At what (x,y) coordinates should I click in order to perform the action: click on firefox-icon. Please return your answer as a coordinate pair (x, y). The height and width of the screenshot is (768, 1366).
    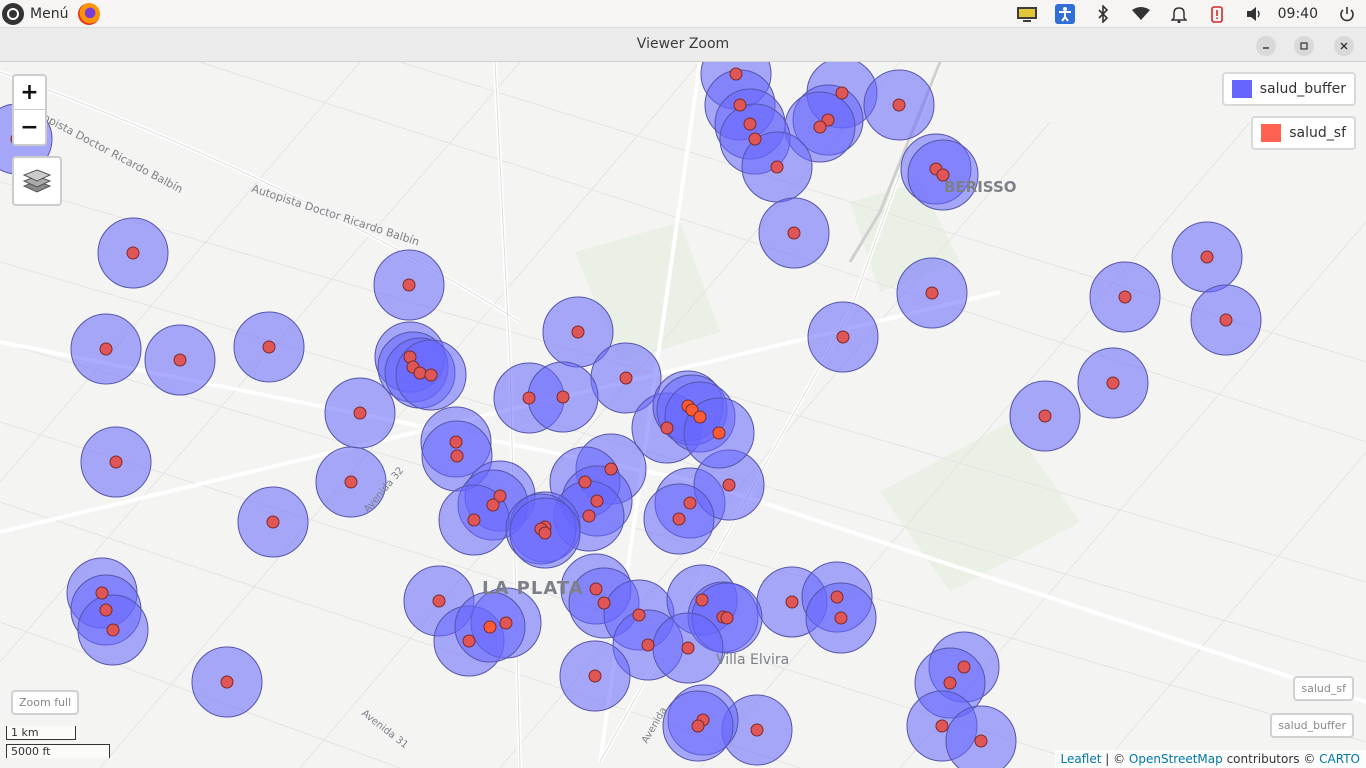
    Looking at the image, I should click on (89, 13).